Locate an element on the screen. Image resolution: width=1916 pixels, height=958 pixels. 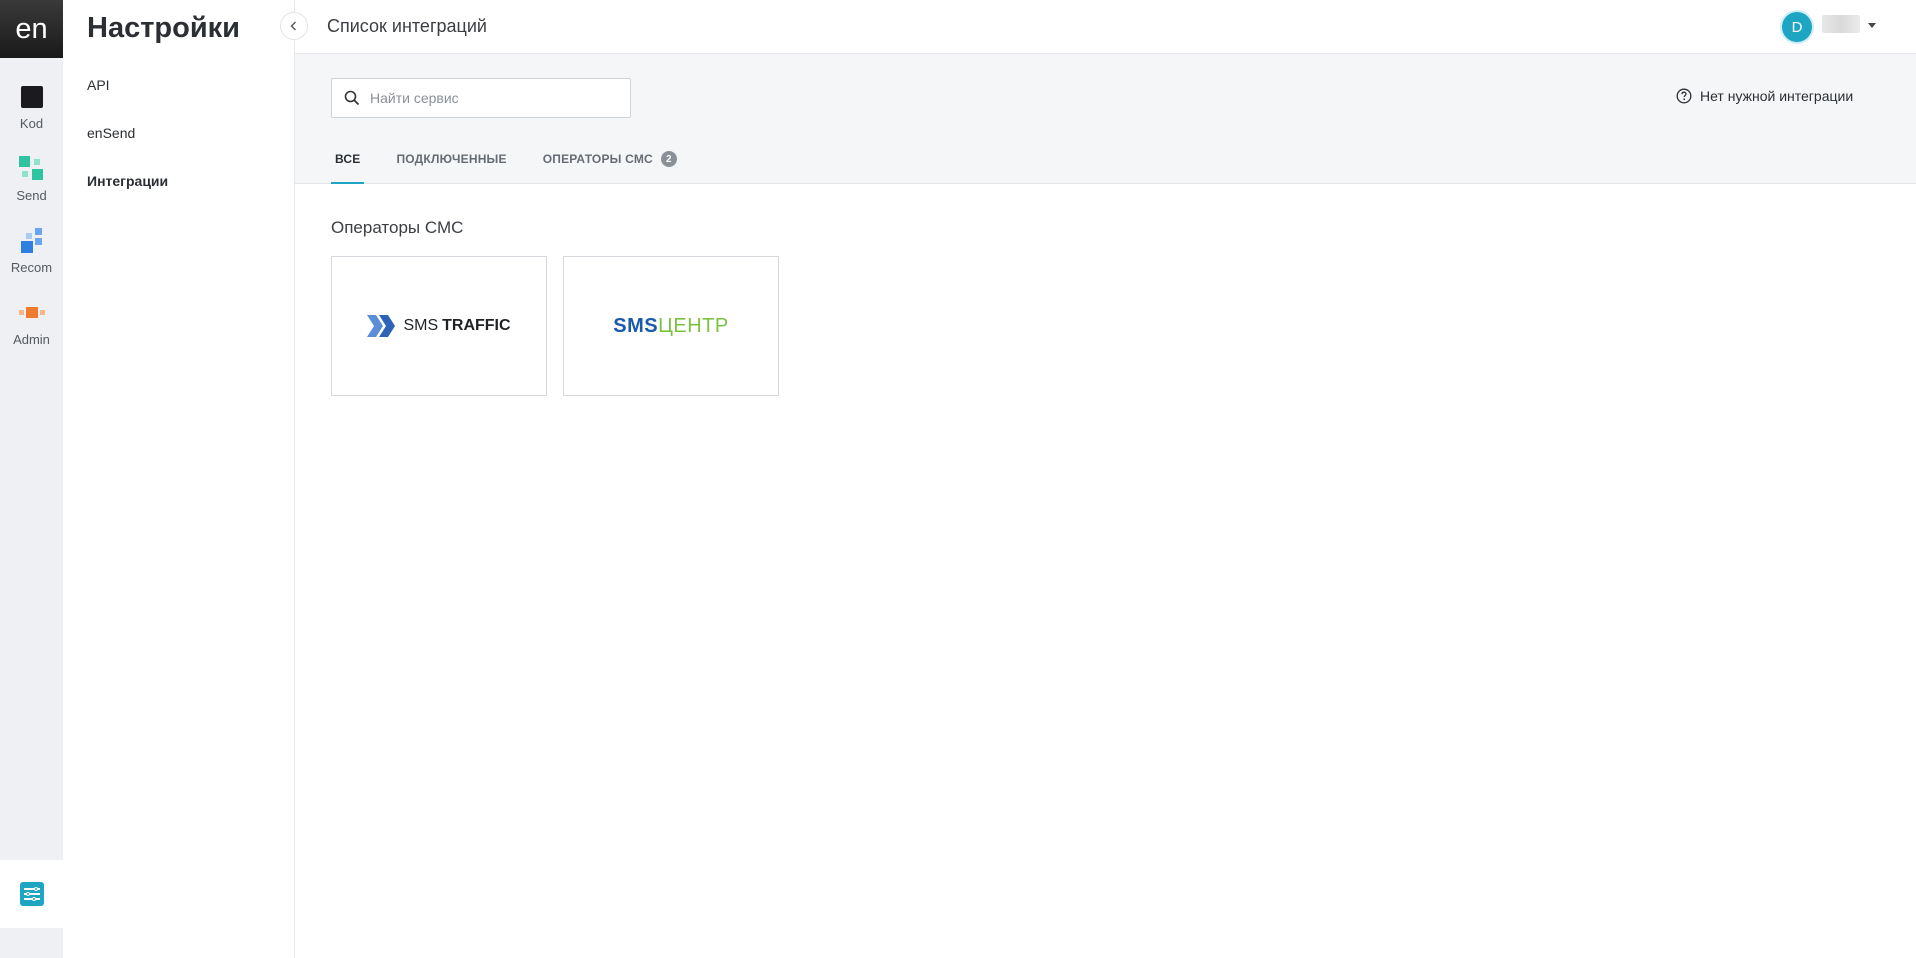
sidebar-title: Настройки is located at coordinates (164, 28).